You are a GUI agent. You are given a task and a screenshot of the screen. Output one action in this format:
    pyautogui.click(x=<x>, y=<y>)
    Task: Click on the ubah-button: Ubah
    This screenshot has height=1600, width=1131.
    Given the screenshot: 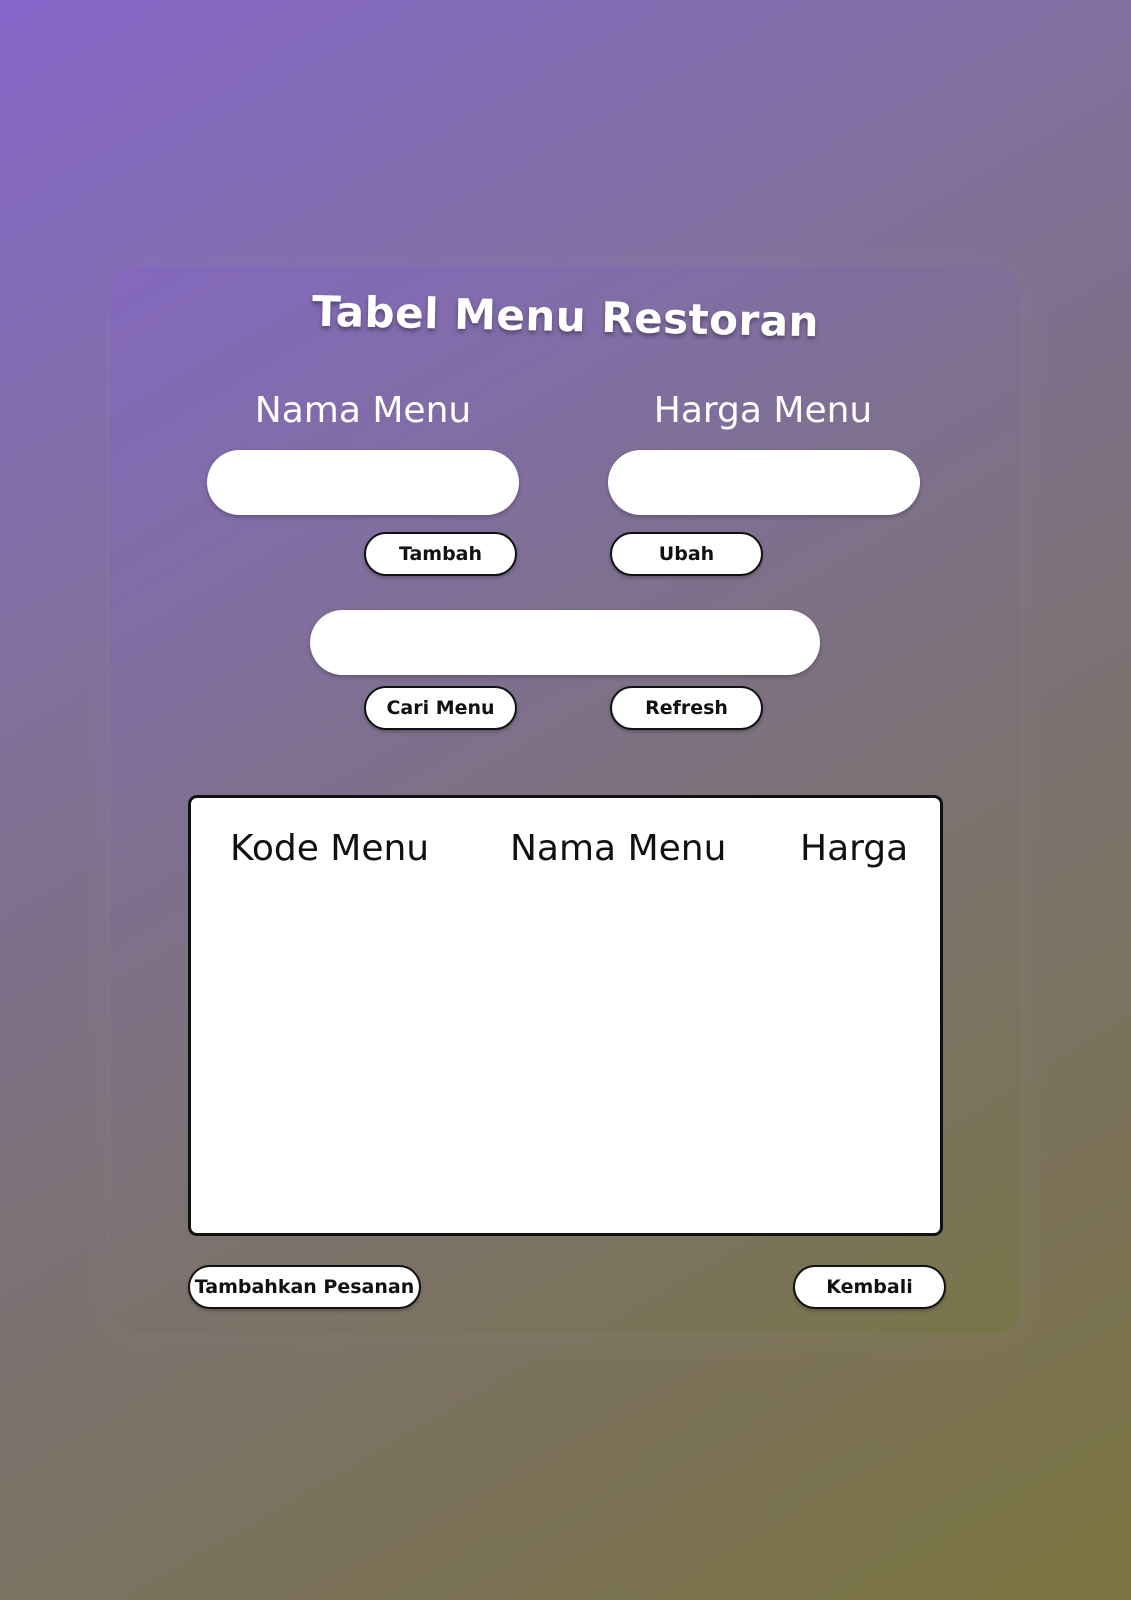 What is the action you would take?
    pyautogui.click(x=686, y=554)
    